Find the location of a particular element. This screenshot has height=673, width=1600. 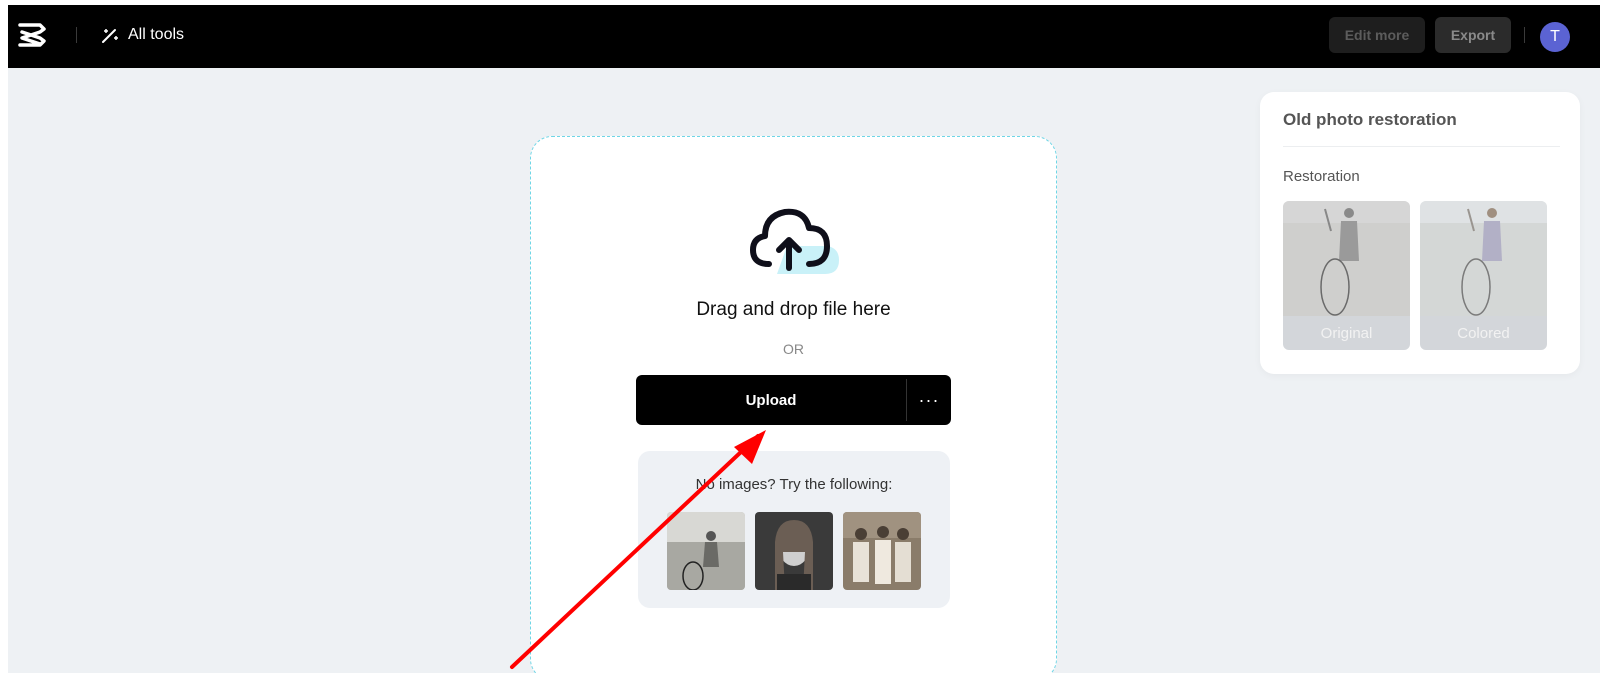

avatar: T is located at coordinates (1555, 37).